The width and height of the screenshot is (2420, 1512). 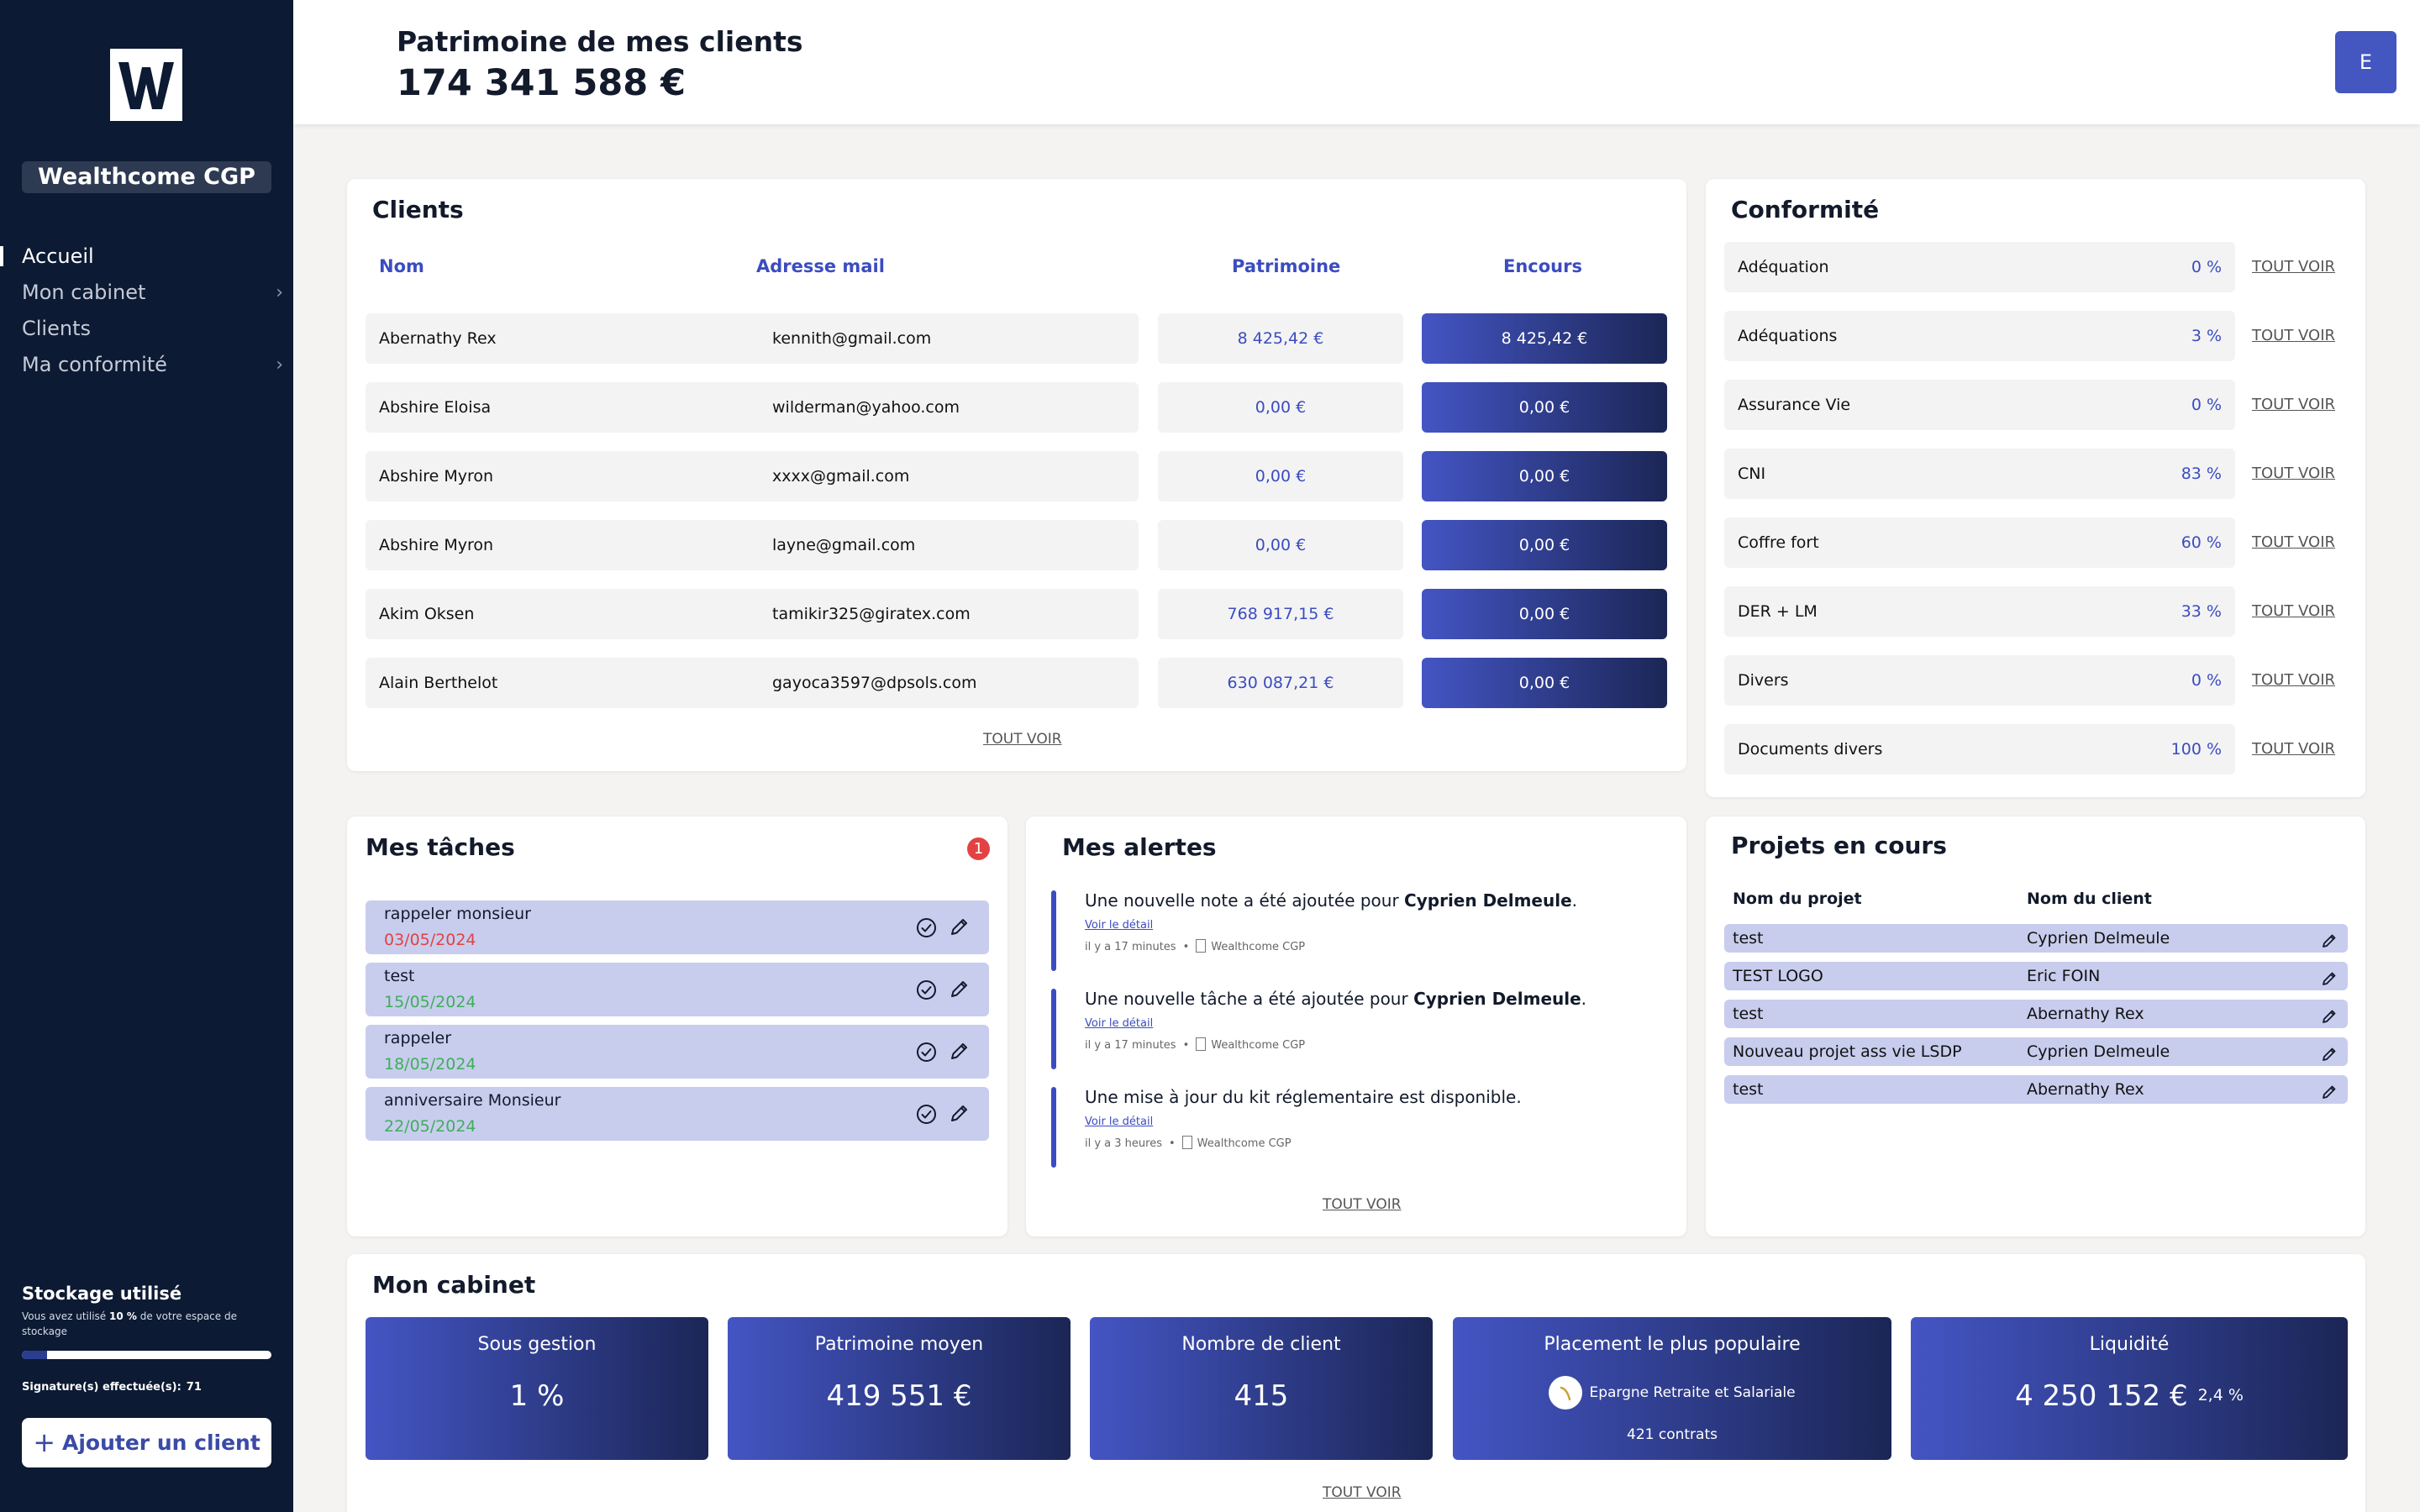 I want to click on kpi-placement-row: Epargne Retraite et Salariale, so click(x=1672, y=1393).